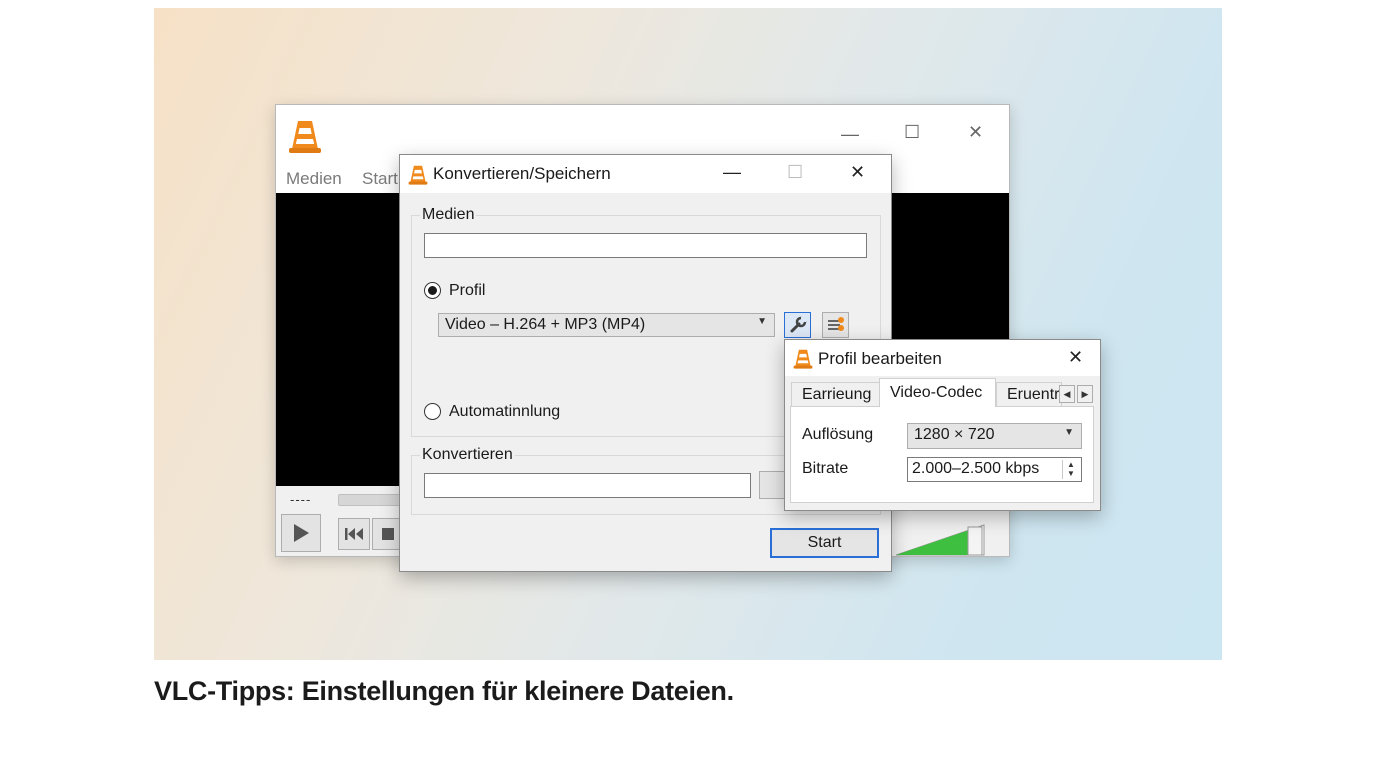 The height and width of the screenshot is (768, 1376). Describe the element at coordinates (825, 468) in the screenshot. I see `bitrate-label: Bitrate` at that location.